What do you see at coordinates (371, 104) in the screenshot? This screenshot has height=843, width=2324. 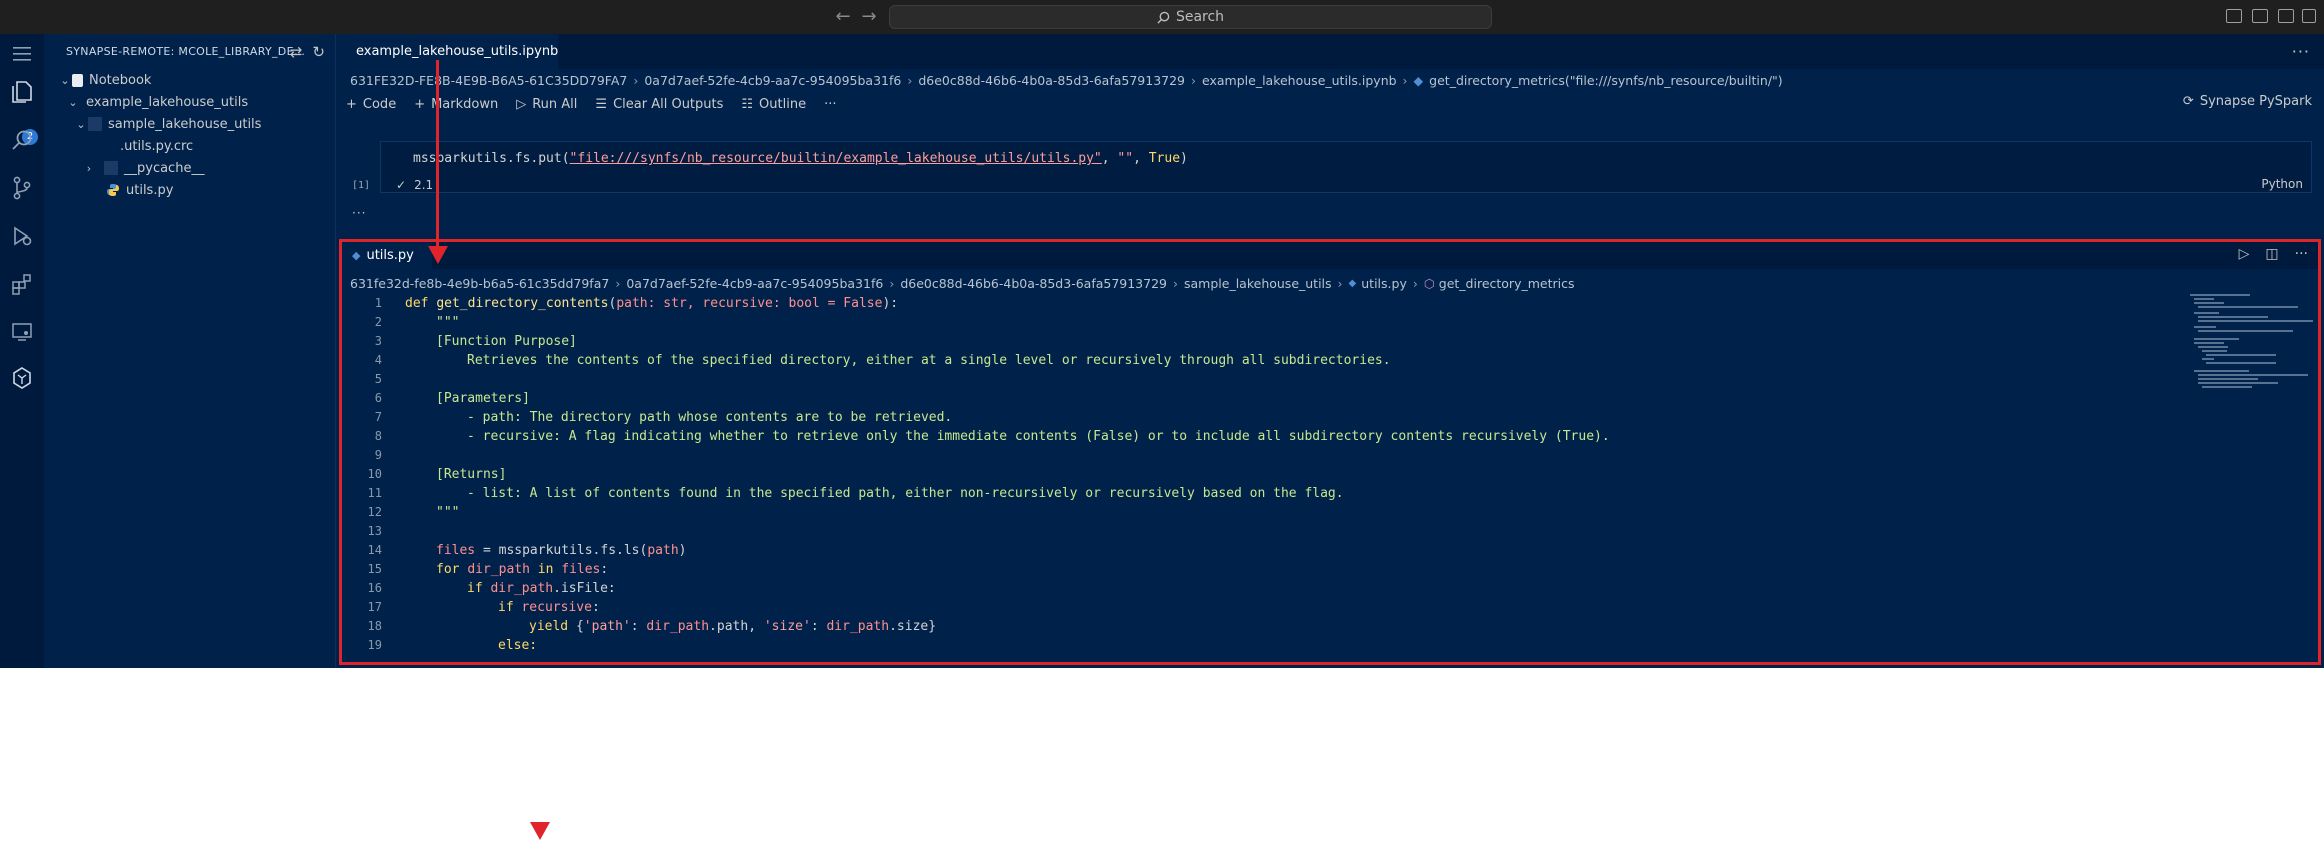 I see `add-code-button: + Code` at bounding box center [371, 104].